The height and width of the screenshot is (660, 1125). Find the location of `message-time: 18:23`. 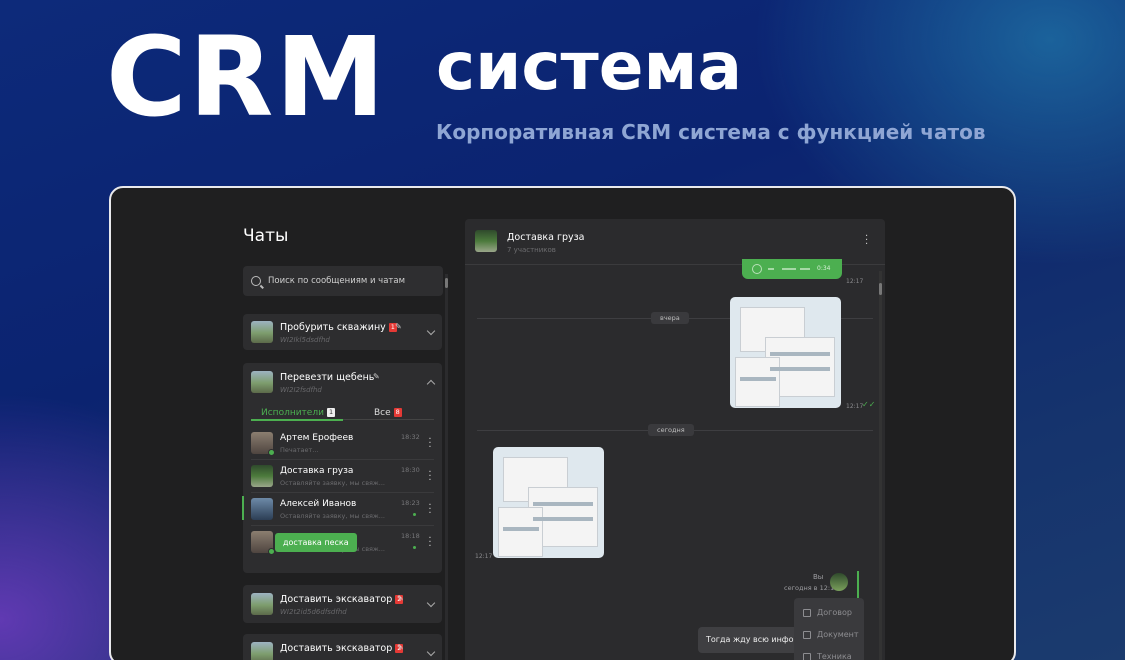

message-time: 18:23 is located at coordinates (410, 503).